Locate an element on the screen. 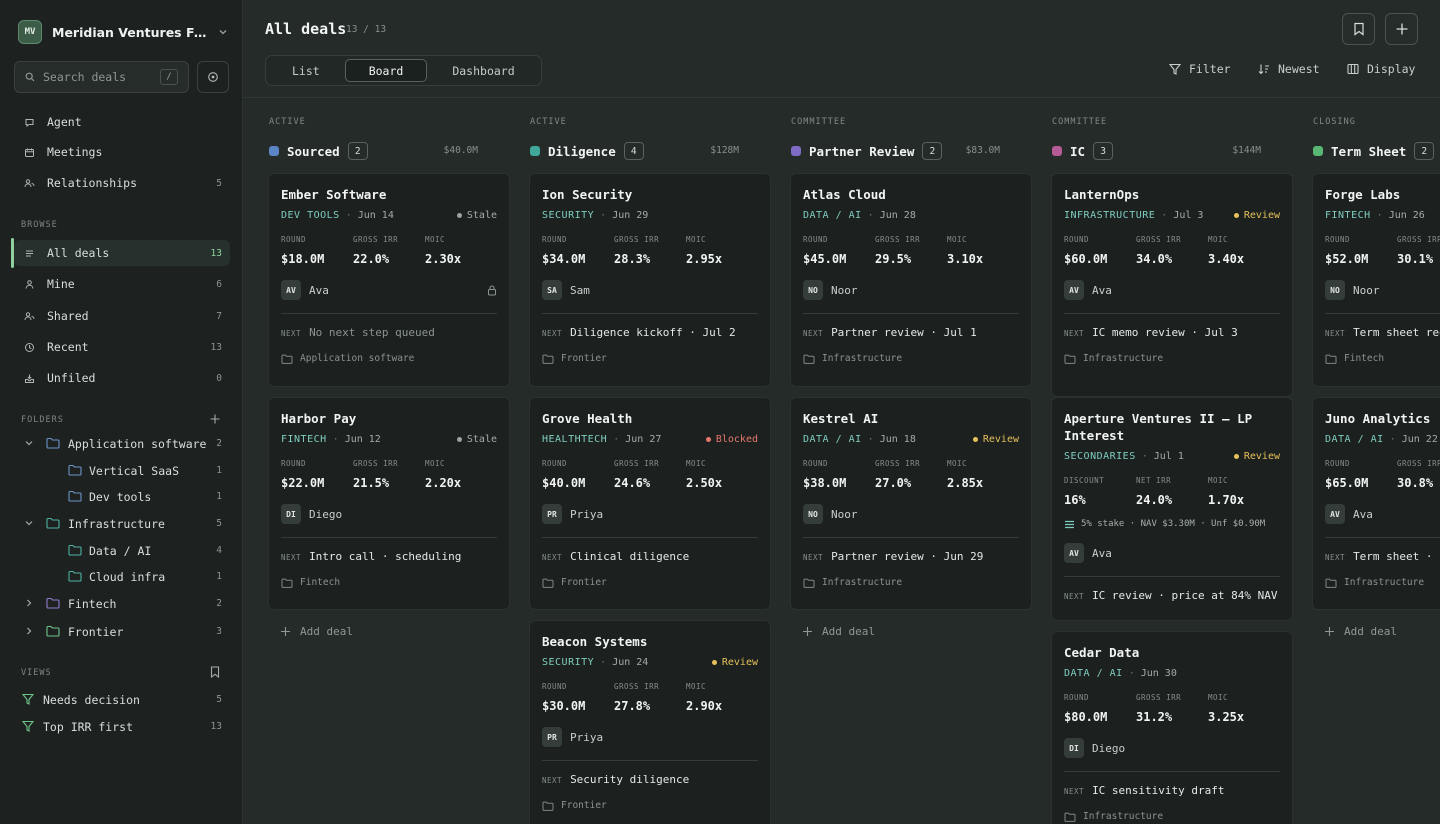 The image size is (1440, 824). search-input is located at coordinates (93, 77).